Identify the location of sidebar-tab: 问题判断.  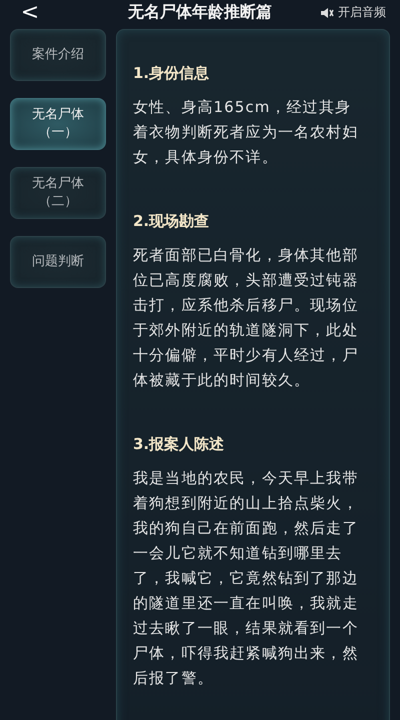
(58, 262).